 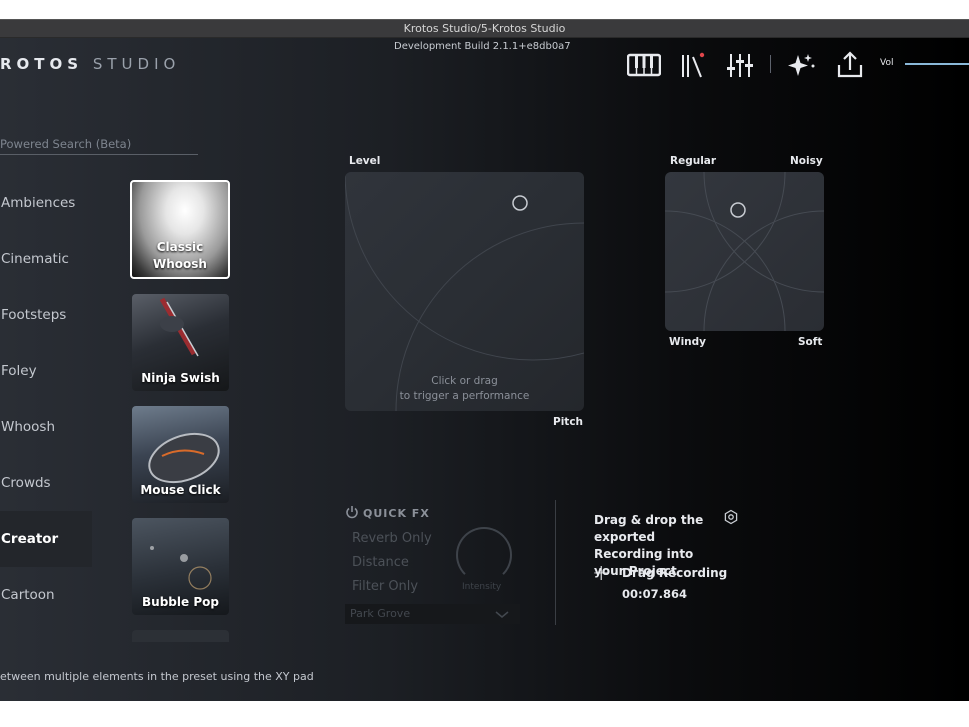 What do you see at coordinates (568, 422) in the screenshot?
I see `pad-x-label: Pitch` at bounding box center [568, 422].